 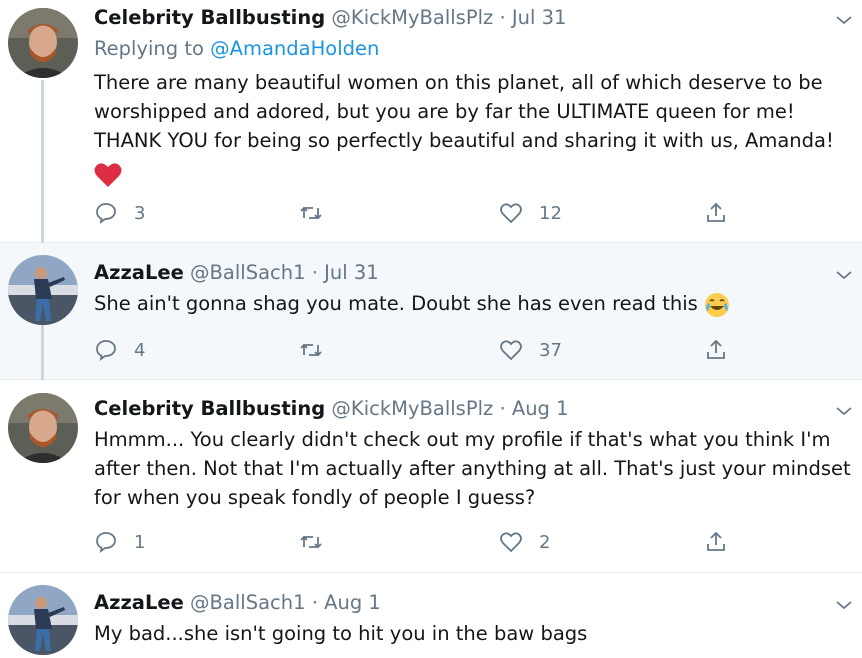 I want to click on replying-prefix: Replying to, so click(x=149, y=48).